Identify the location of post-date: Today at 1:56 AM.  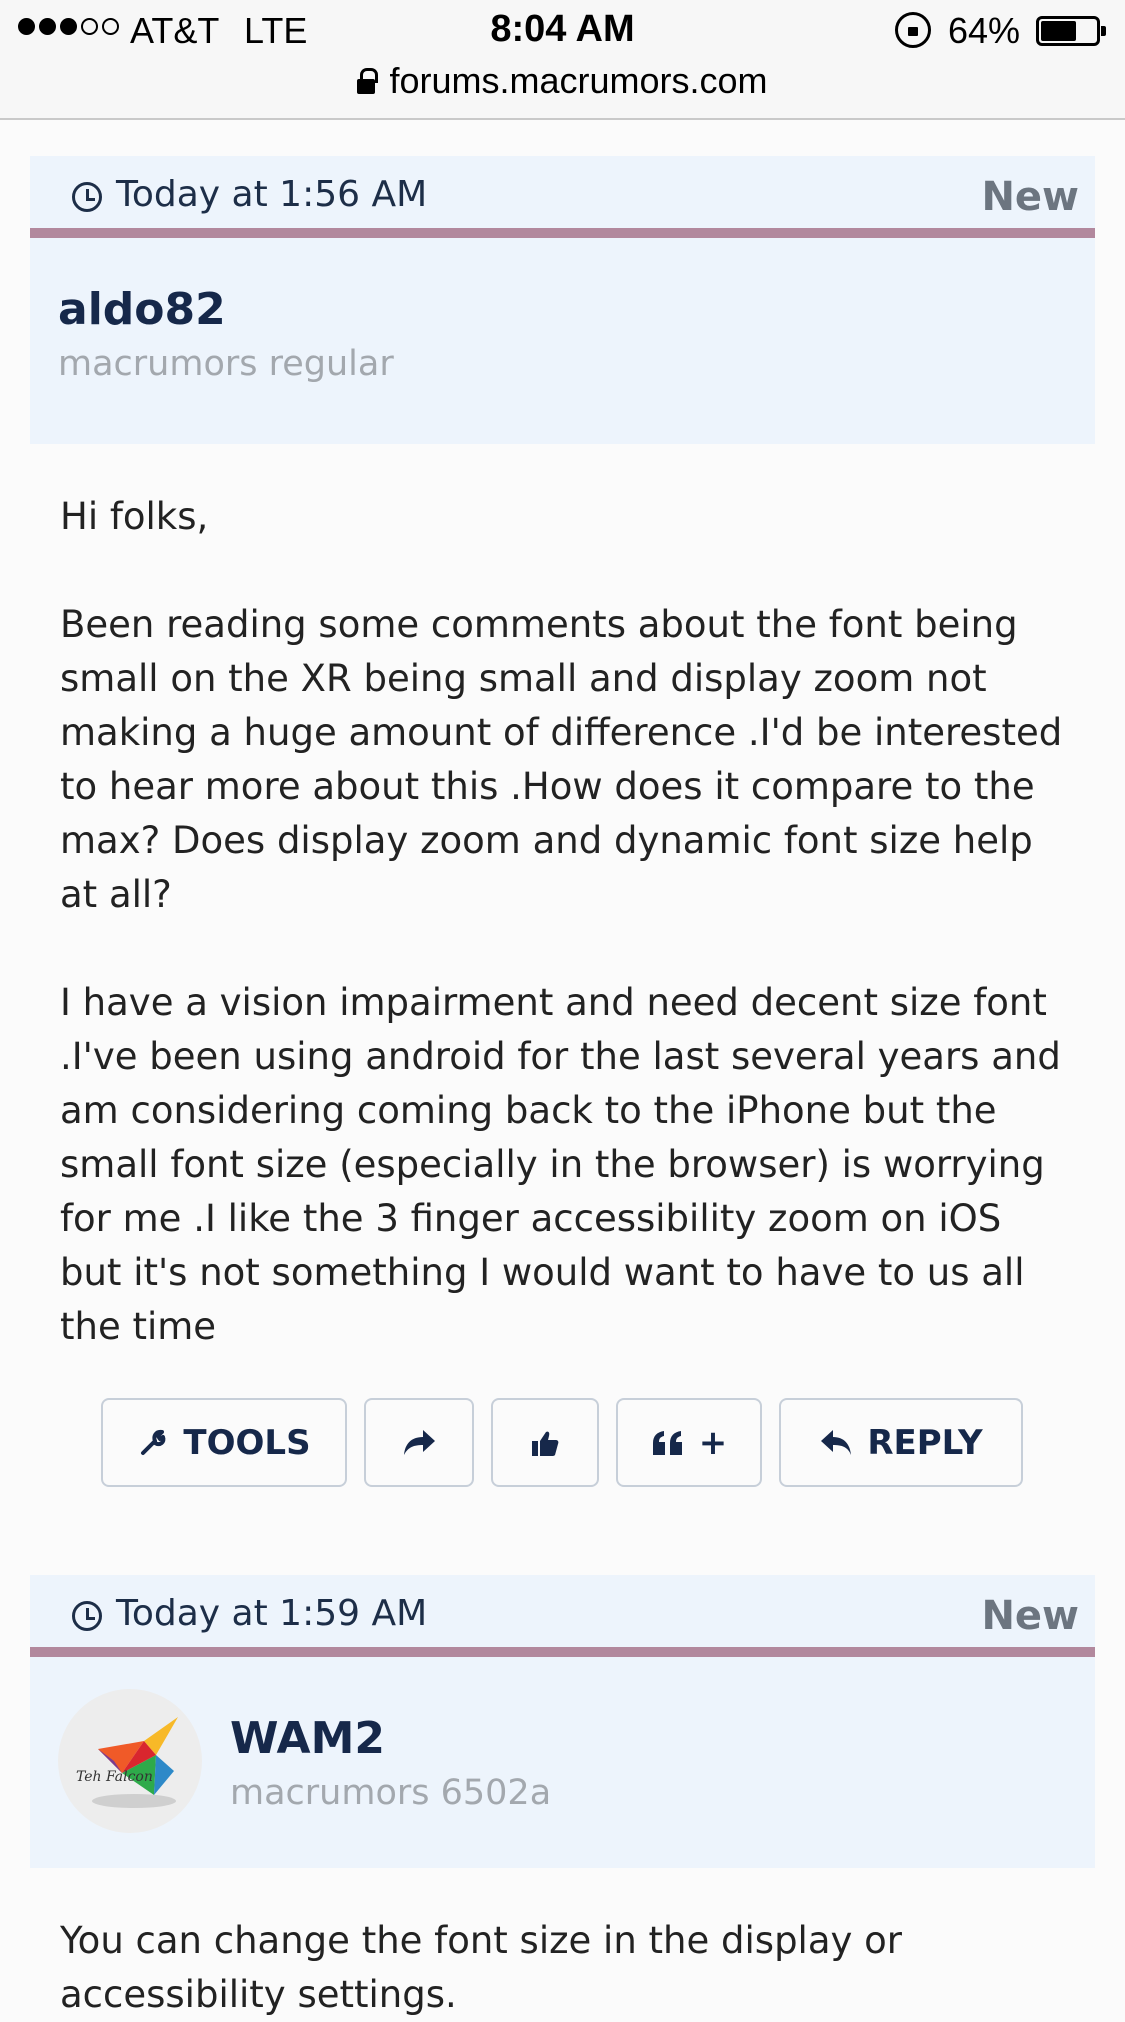
(271, 194).